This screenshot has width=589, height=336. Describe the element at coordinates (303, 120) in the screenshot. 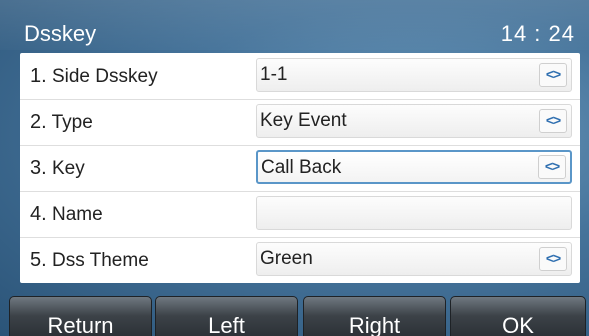

I see `field-value: Key Event` at that location.